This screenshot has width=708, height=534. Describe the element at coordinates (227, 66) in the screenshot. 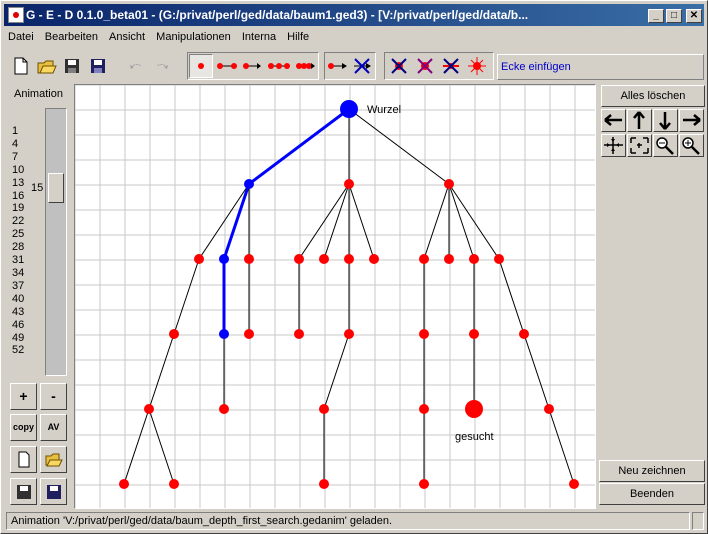

I see `add-edge-icon` at that location.